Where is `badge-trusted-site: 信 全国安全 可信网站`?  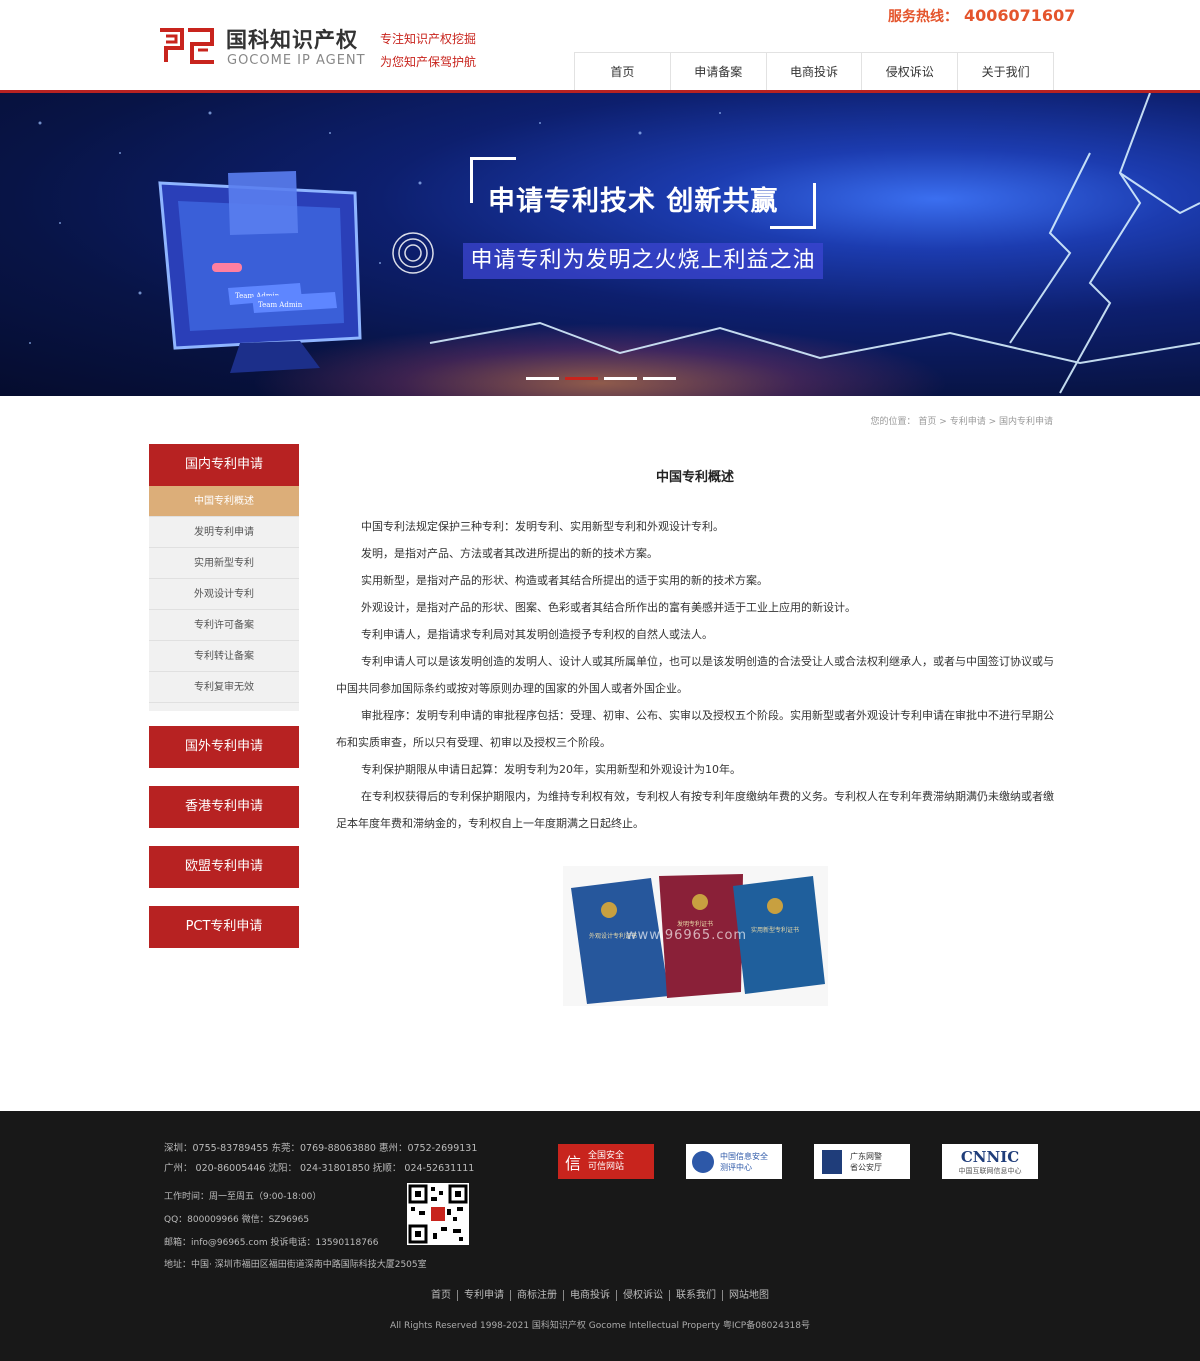 badge-trusted-site: 信 全国安全 可信网站 is located at coordinates (606, 1161).